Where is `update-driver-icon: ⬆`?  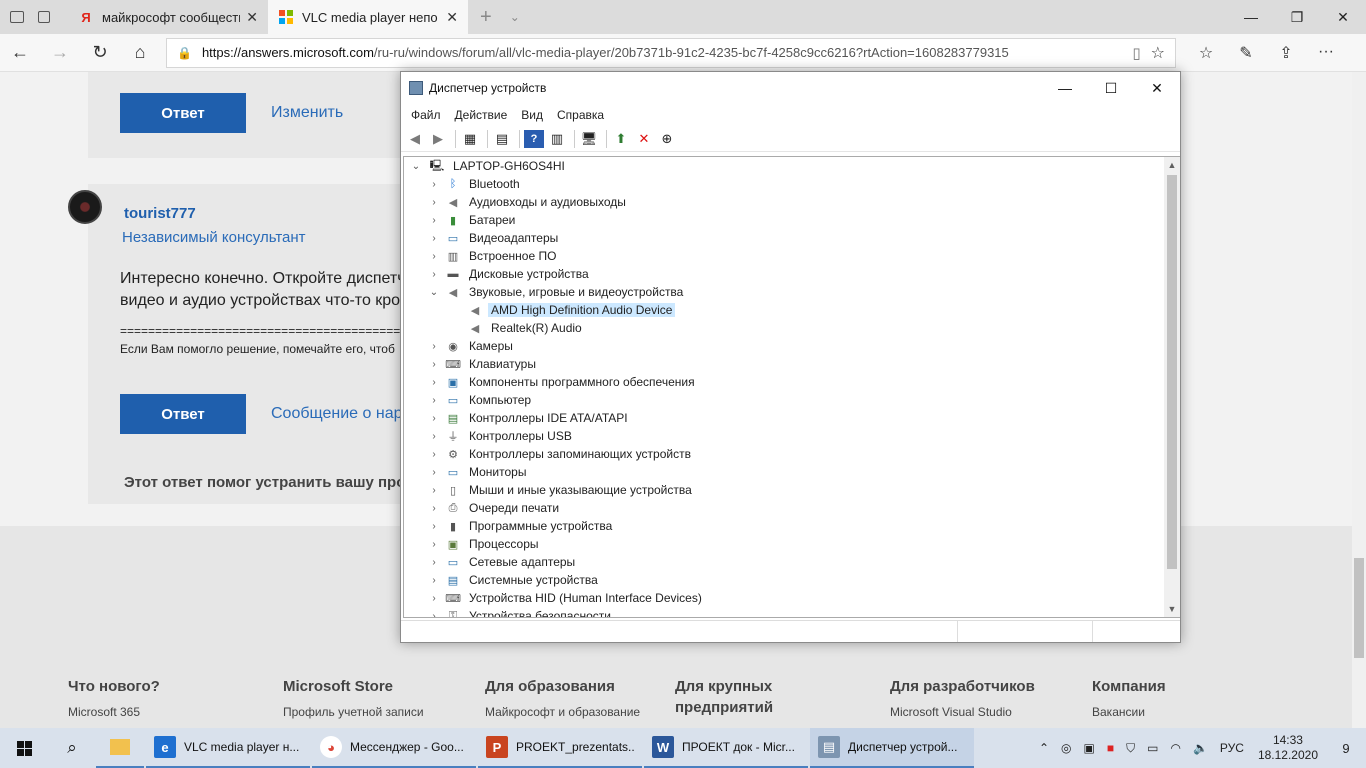
update-driver-icon: ⬆ is located at coordinates (621, 139).